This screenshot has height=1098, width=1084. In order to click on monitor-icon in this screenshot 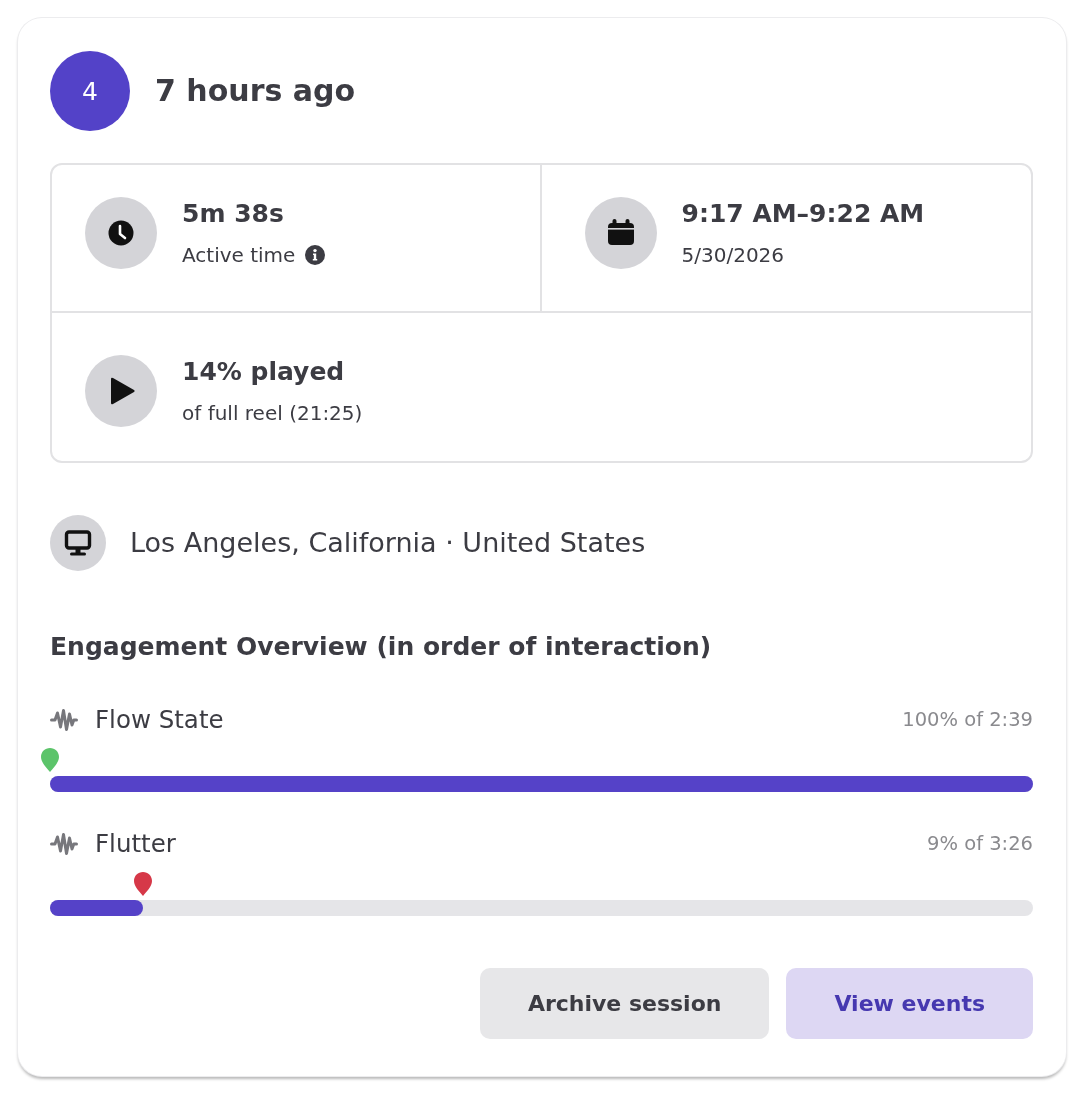, I will do `click(78, 543)`.